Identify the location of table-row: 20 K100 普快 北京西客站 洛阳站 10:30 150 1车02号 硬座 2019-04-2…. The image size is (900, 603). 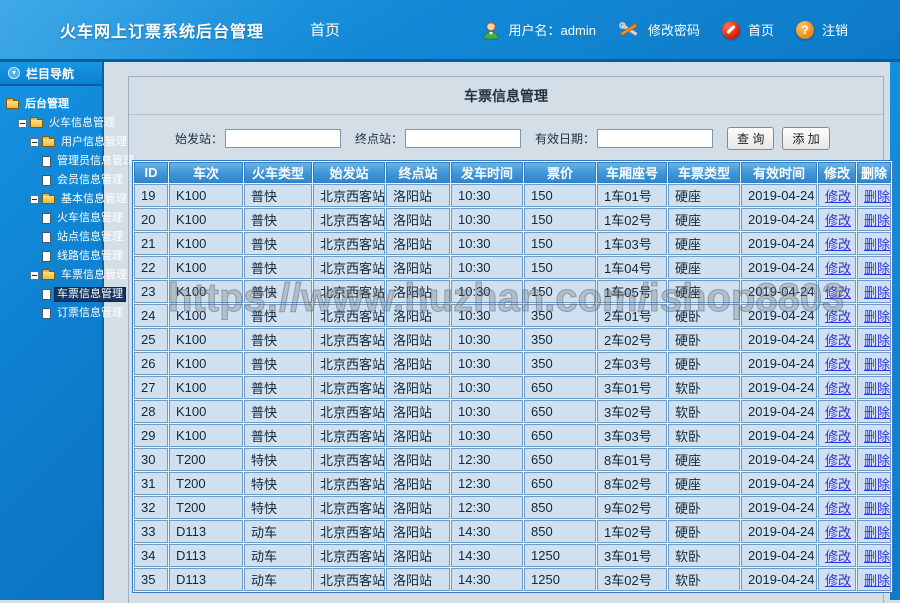
(512, 219).